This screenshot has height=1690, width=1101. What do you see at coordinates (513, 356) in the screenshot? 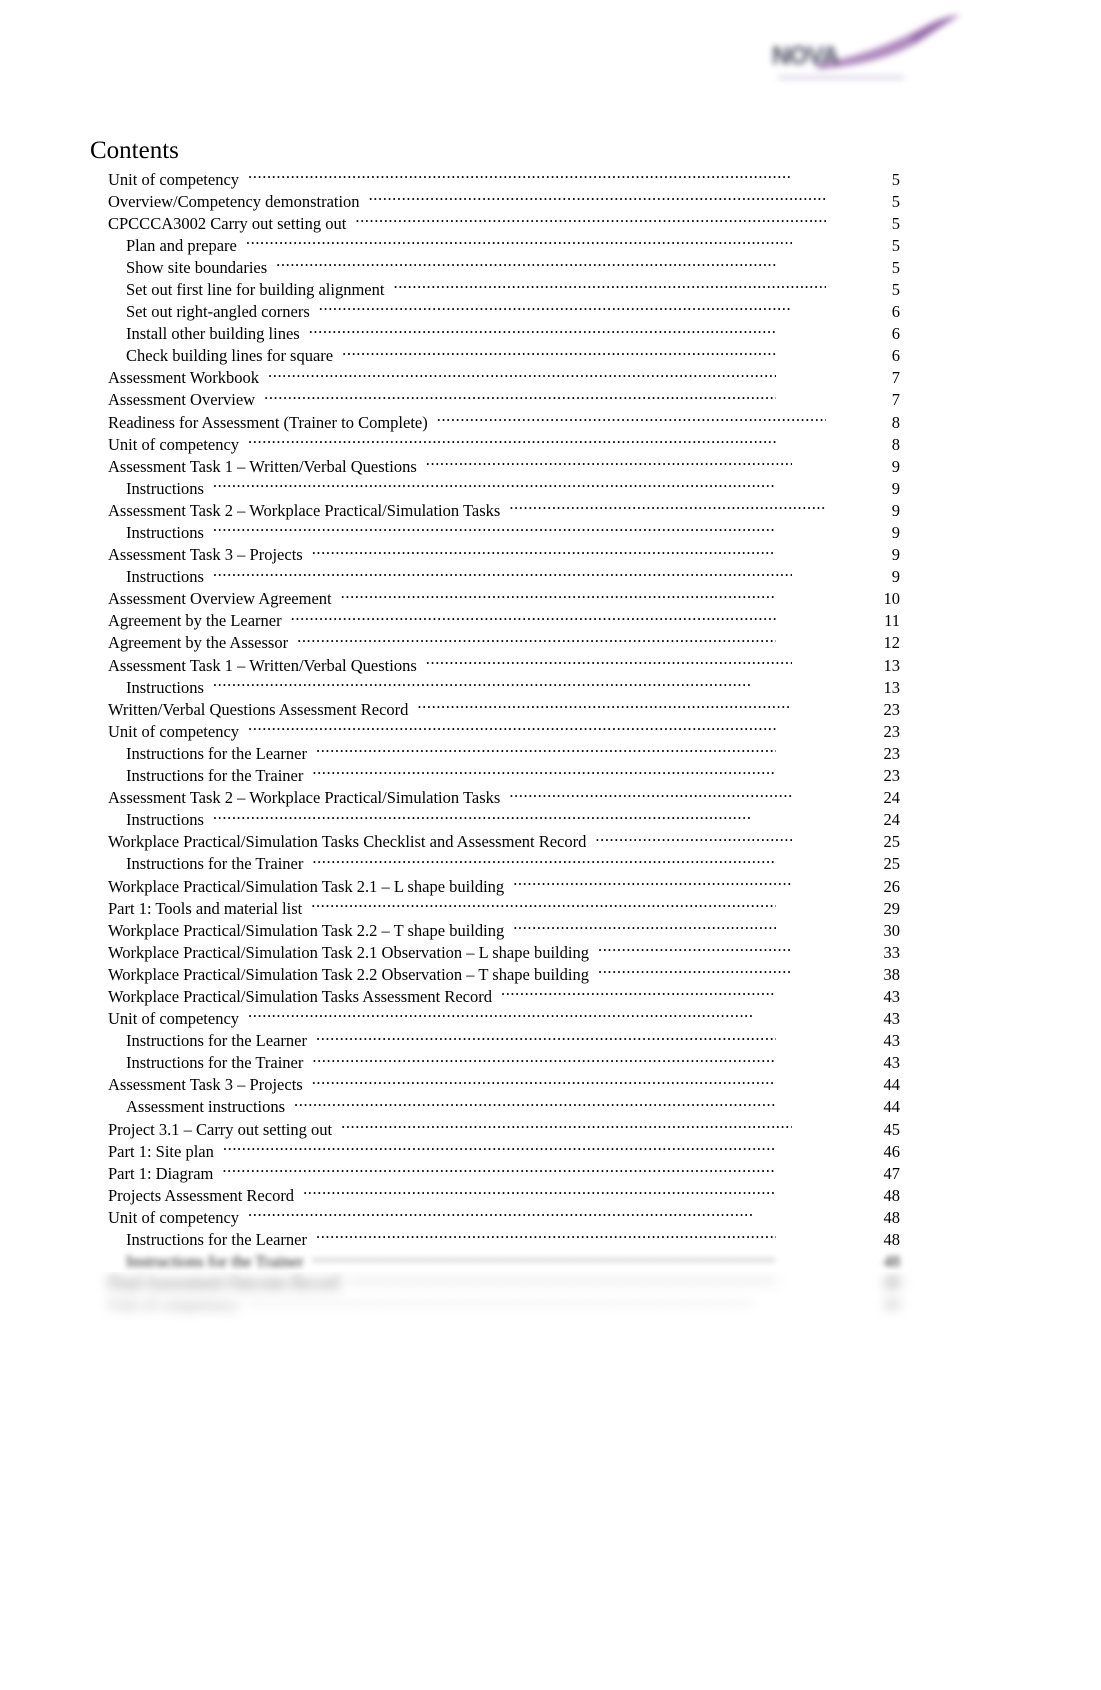
I see `toc-entry: Check building lines for square 6` at bounding box center [513, 356].